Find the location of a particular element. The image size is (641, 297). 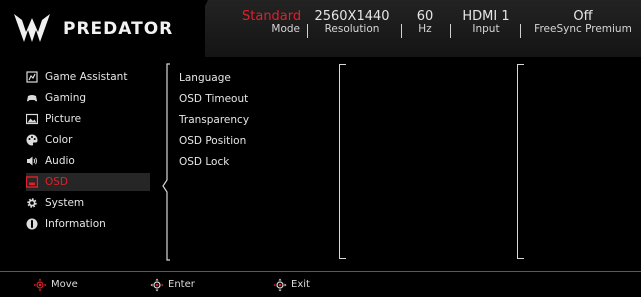

brand-name: PREDATOR is located at coordinates (118, 29).